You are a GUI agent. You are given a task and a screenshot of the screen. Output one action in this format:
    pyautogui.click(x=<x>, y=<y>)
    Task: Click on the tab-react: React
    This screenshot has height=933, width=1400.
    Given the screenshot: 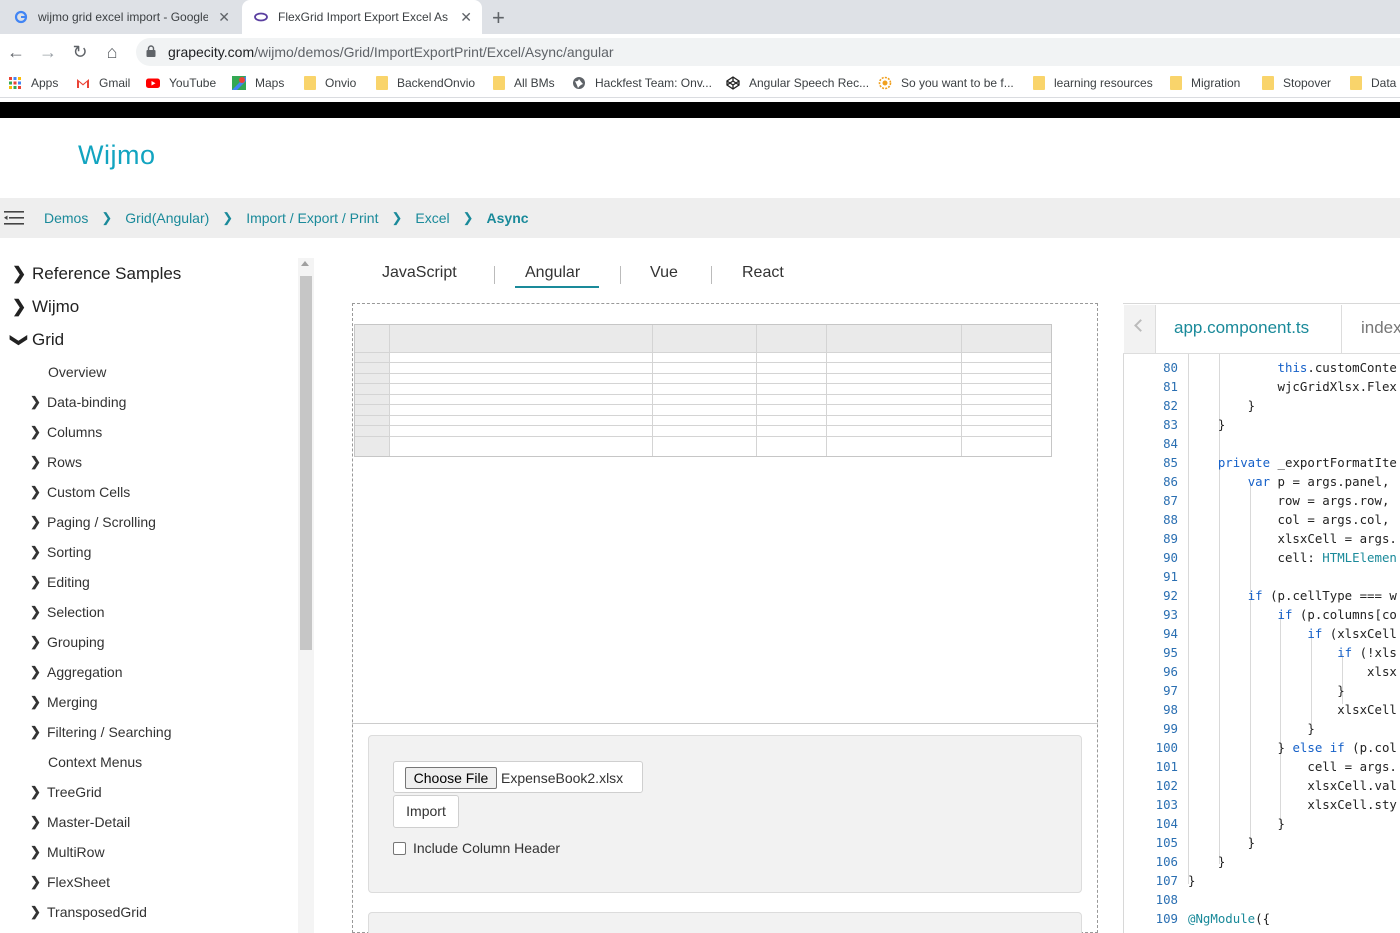 What is the action you would take?
    pyautogui.click(x=763, y=273)
    